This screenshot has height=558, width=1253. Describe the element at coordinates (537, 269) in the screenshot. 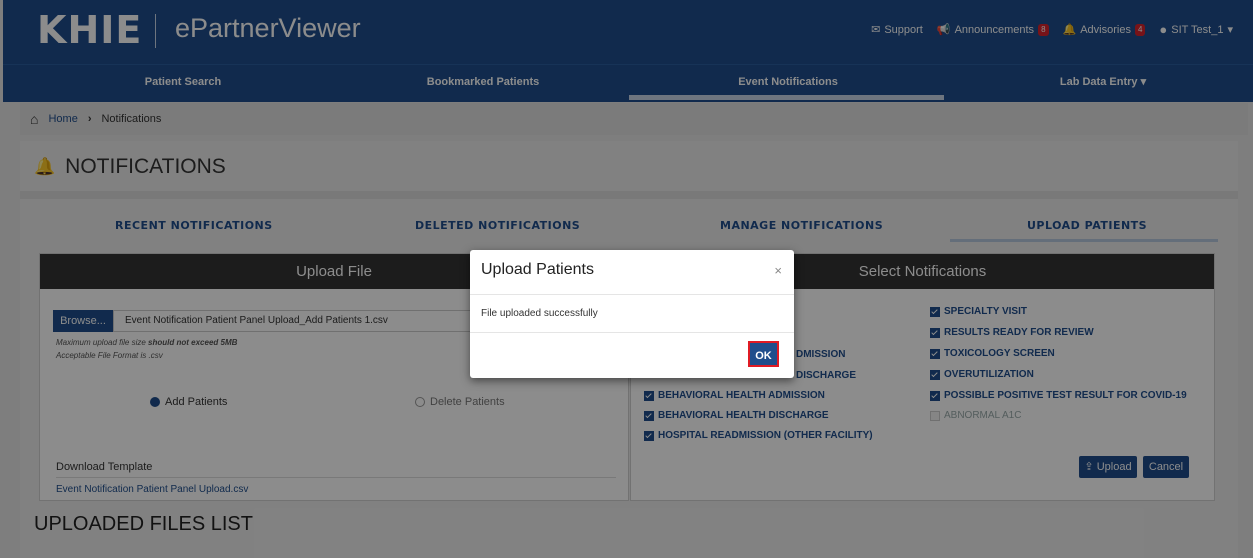

I see `modal-title: Upload Patients` at that location.